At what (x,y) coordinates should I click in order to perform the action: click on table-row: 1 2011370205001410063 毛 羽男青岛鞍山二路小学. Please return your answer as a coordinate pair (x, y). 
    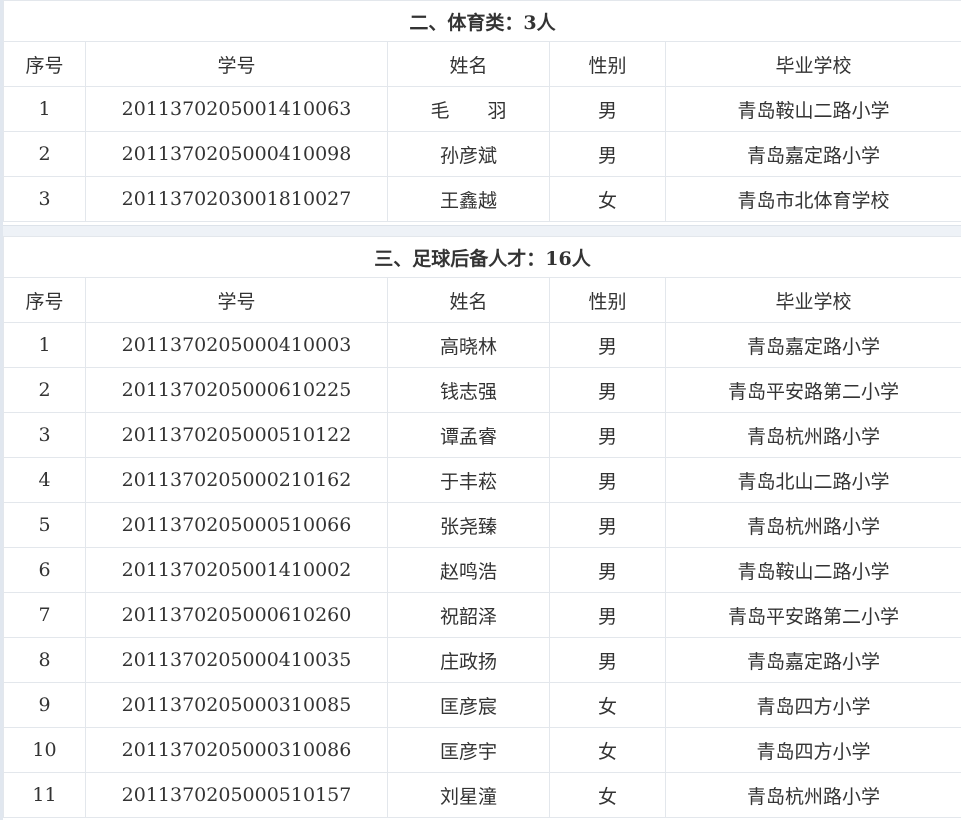
    Looking at the image, I should click on (482, 109).